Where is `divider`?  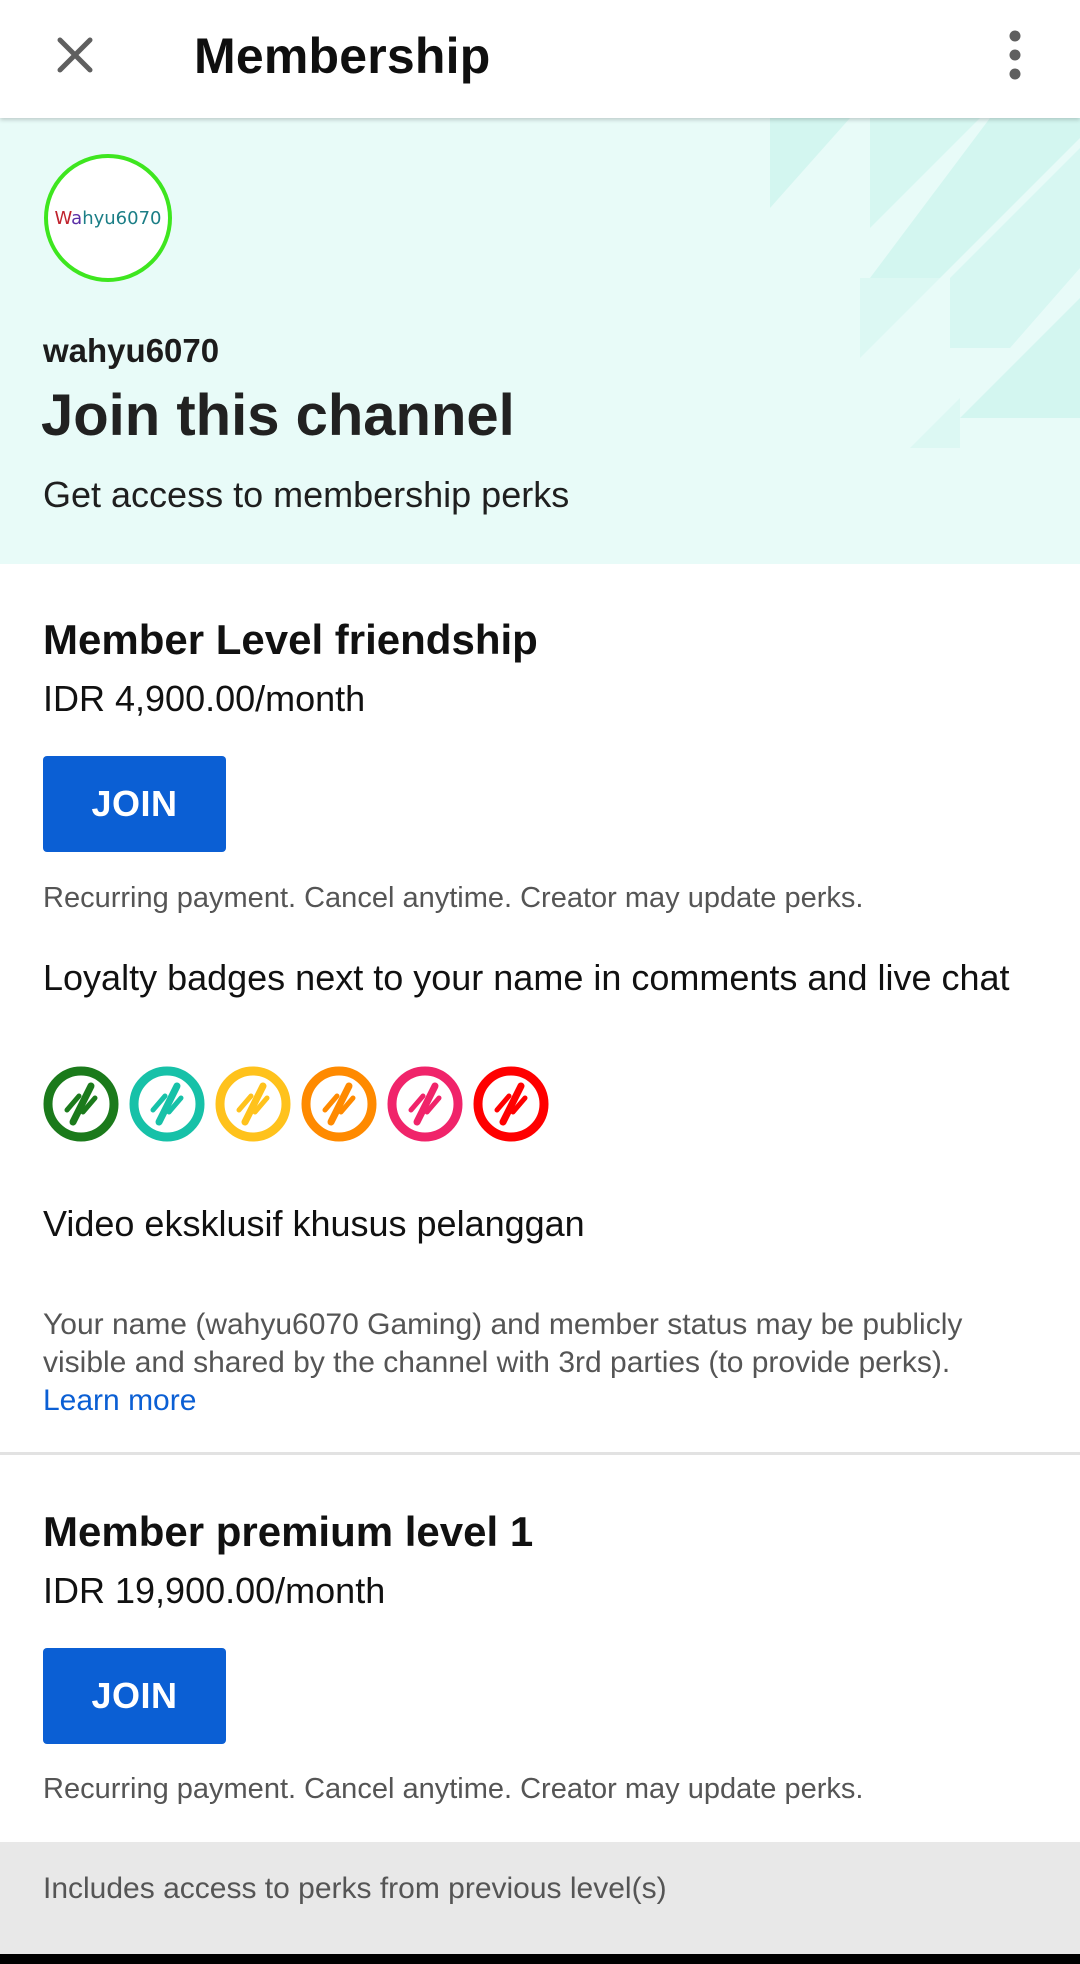
divider is located at coordinates (540, 1453).